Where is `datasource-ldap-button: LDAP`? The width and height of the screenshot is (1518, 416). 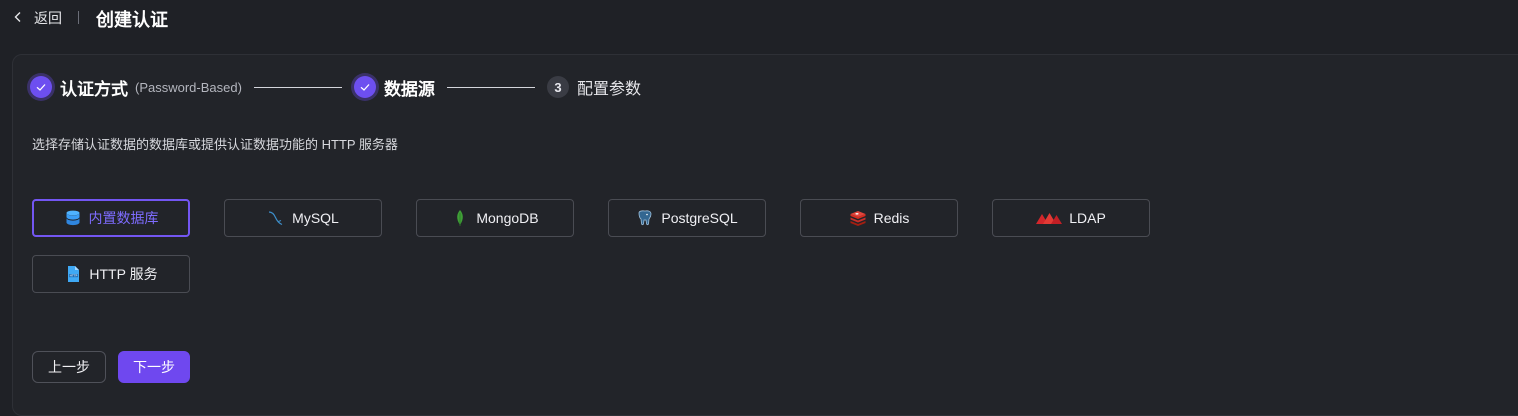
datasource-ldap-button: LDAP is located at coordinates (1071, 218).